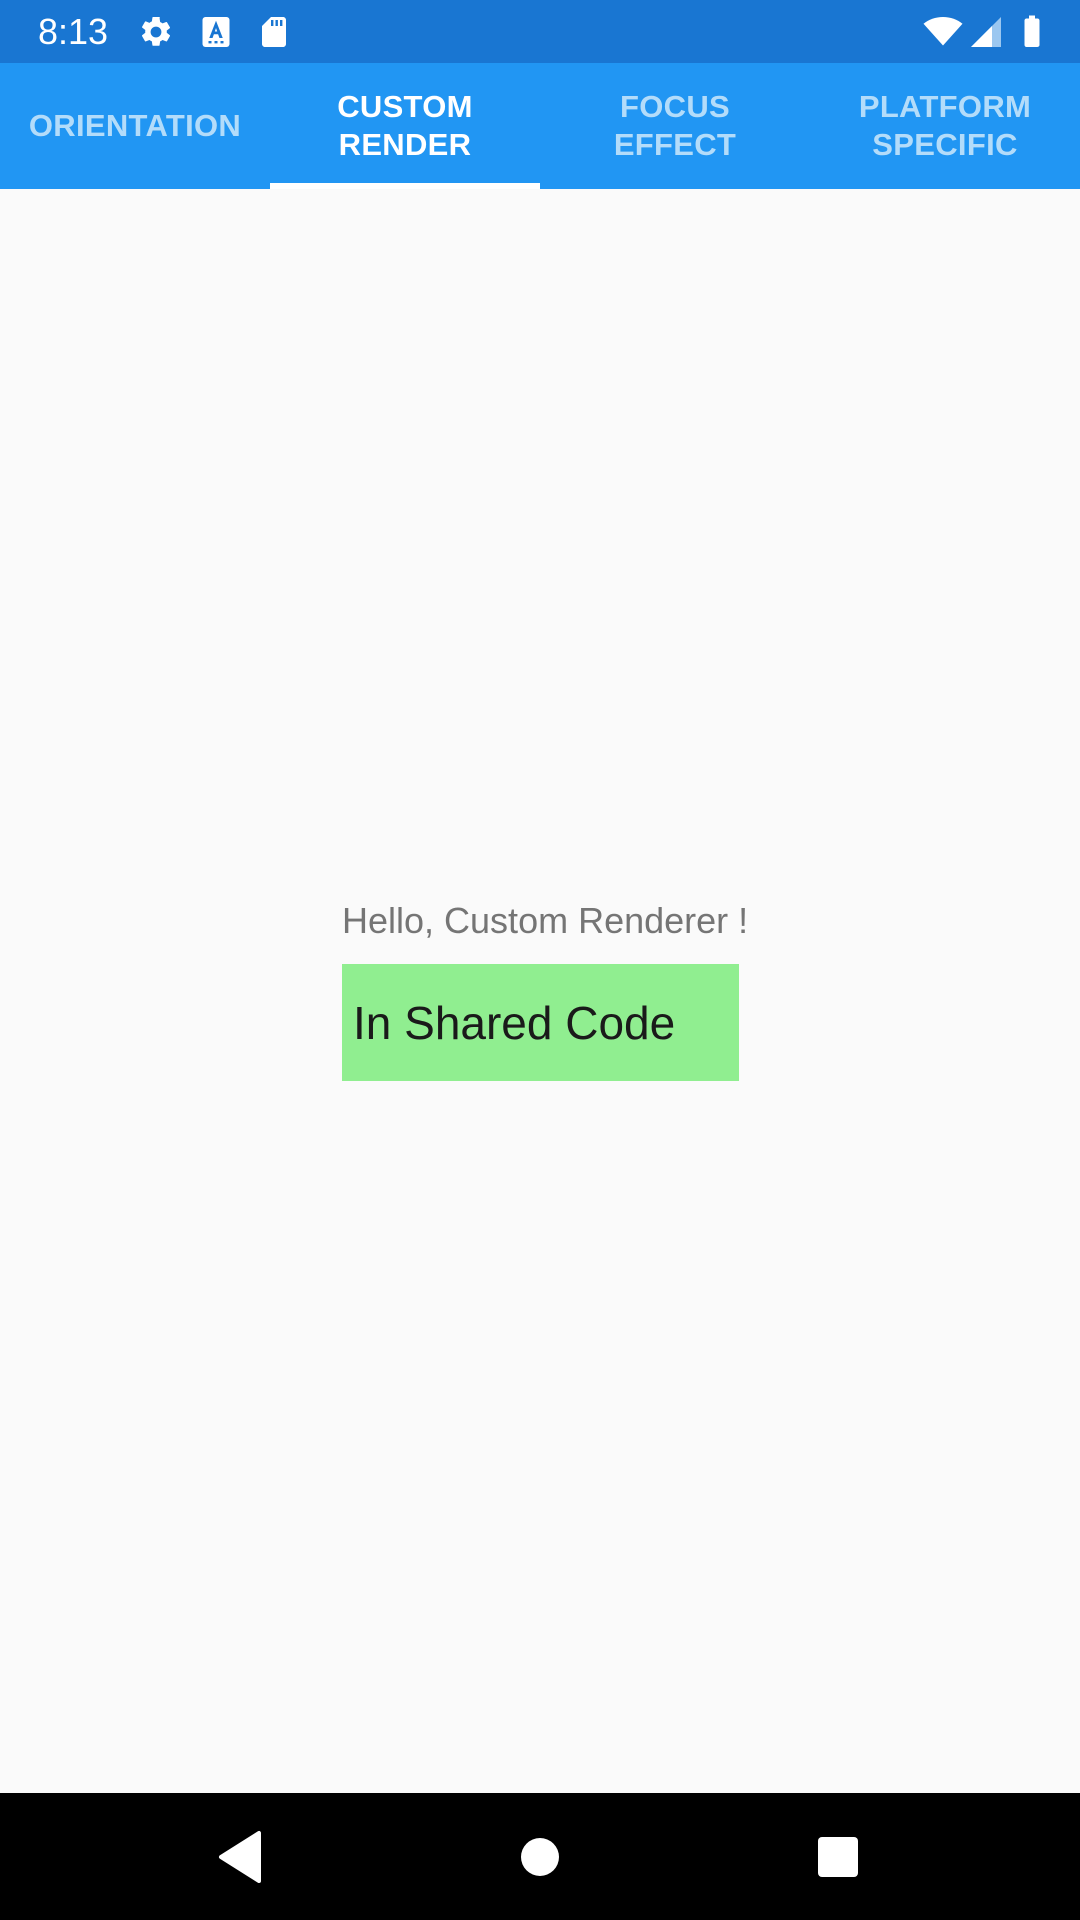 Image resolution: width=1080 pixels, height=1920 pixels. What do you see at coordinates (156, 31) in the screenshot?
I see `settings-icon` at bounding box center [156, 31].